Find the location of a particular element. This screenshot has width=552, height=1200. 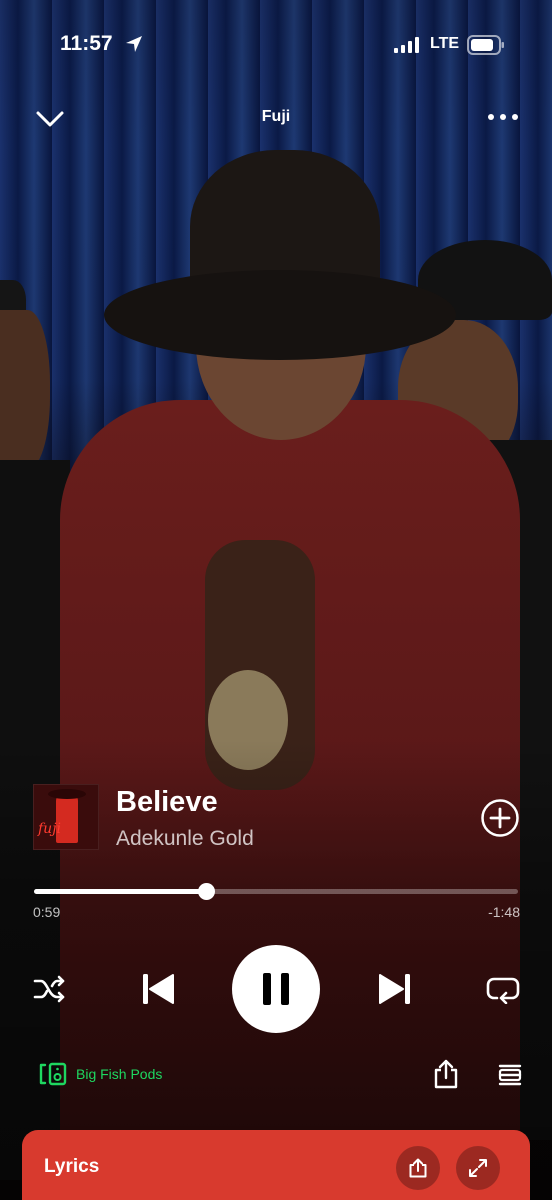

status-time: 11:57 is located at coordinates (86, 43).